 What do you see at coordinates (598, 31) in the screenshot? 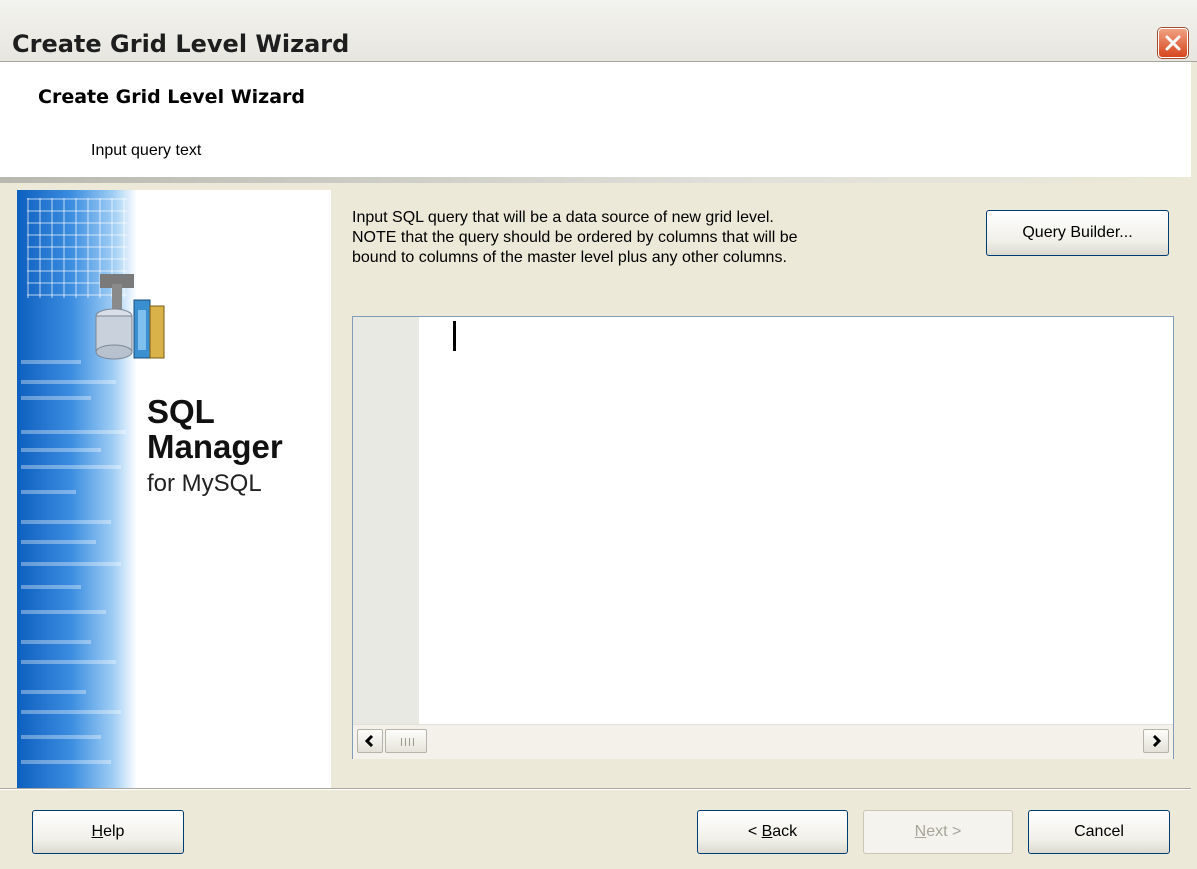
I see `title-bar: Create Grid Level Wizard` at bounding box center [598, 31].